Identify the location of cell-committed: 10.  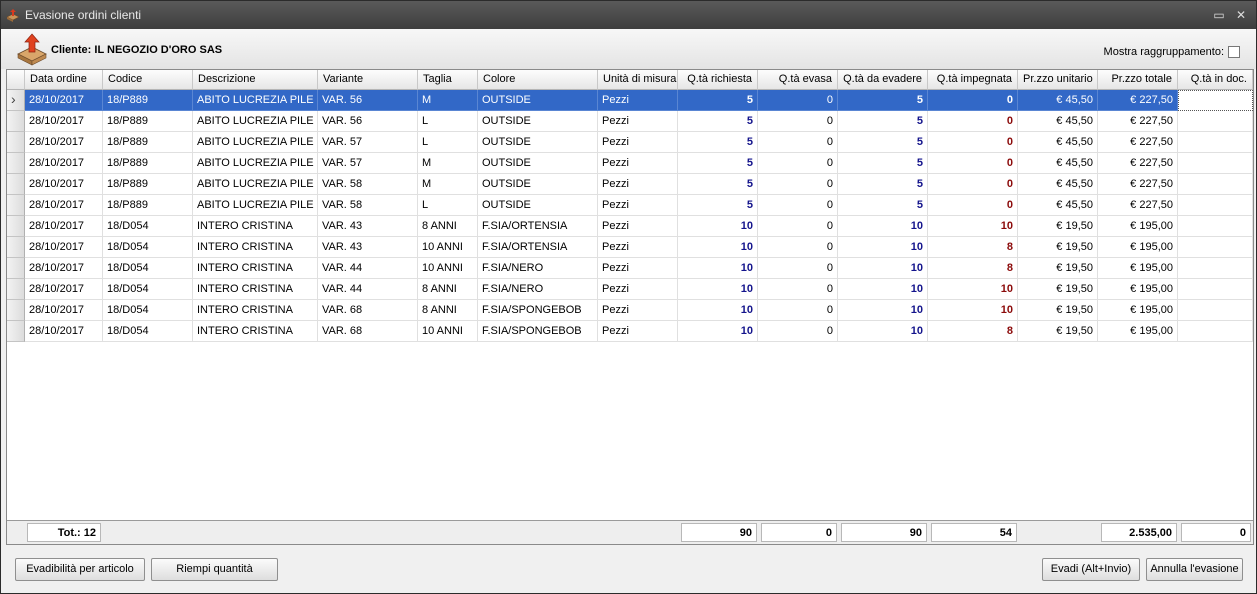
(973, 289).